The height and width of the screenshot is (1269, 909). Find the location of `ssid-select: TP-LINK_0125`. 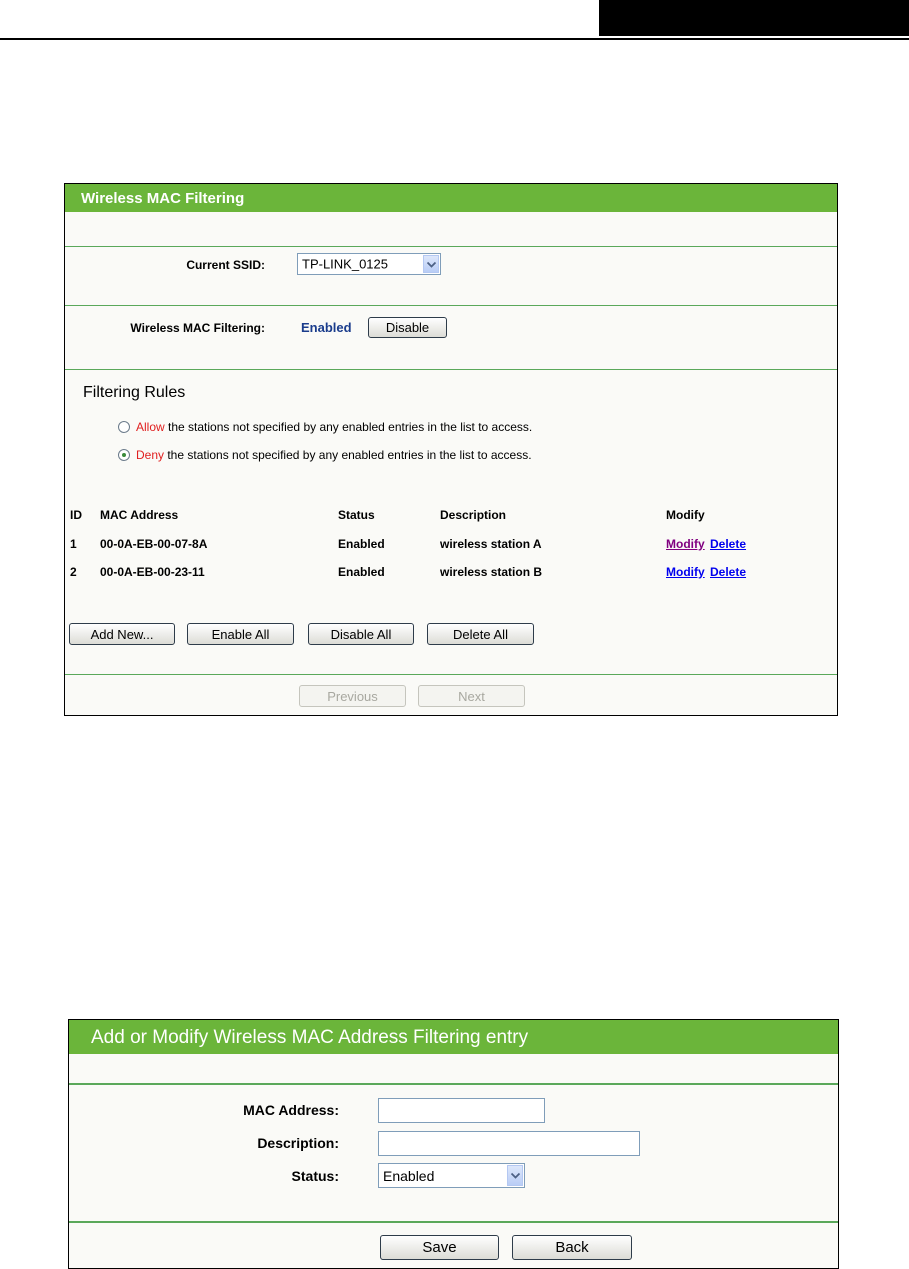

ssid-select: TP-LINK_0125 is located at coordinates (369, 264).